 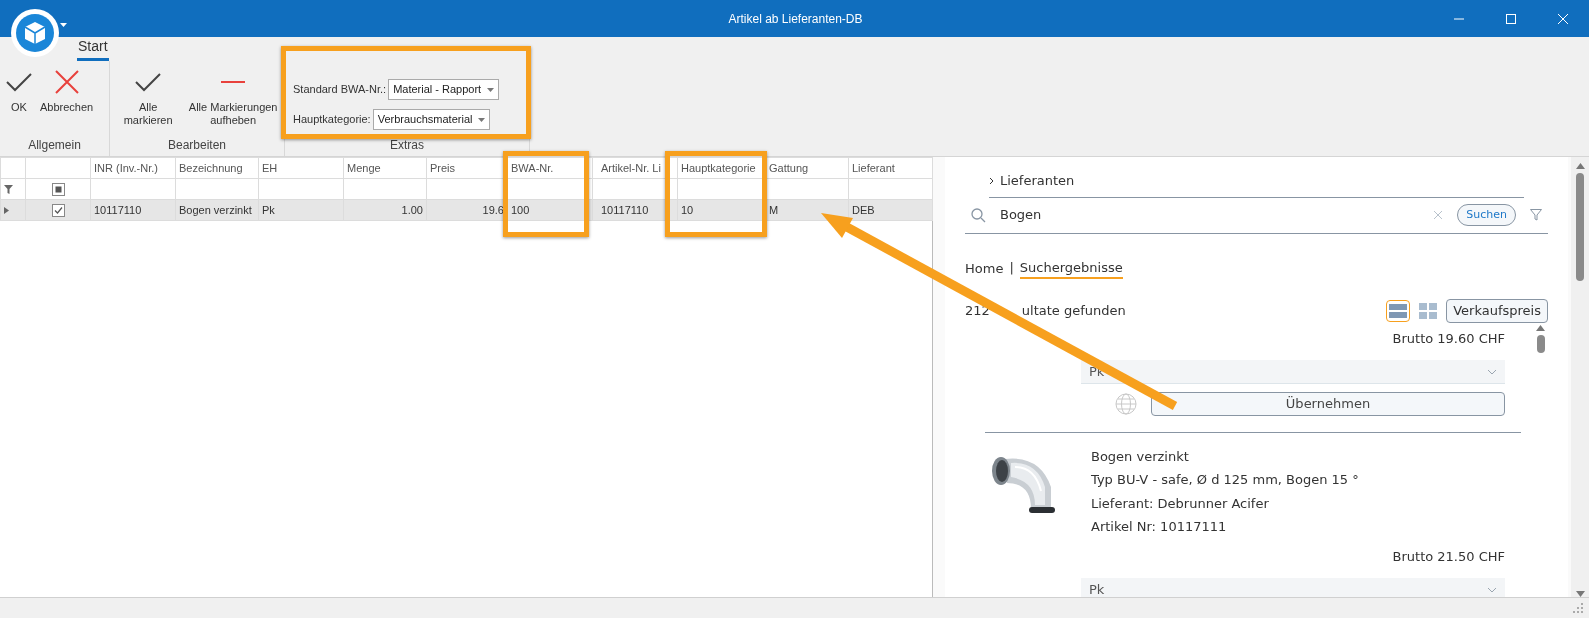 What do you see at coordinates (1073, 311) in the screenshot?
I see `result-count: ultate gefunden` at bounding box center [1073, 311].